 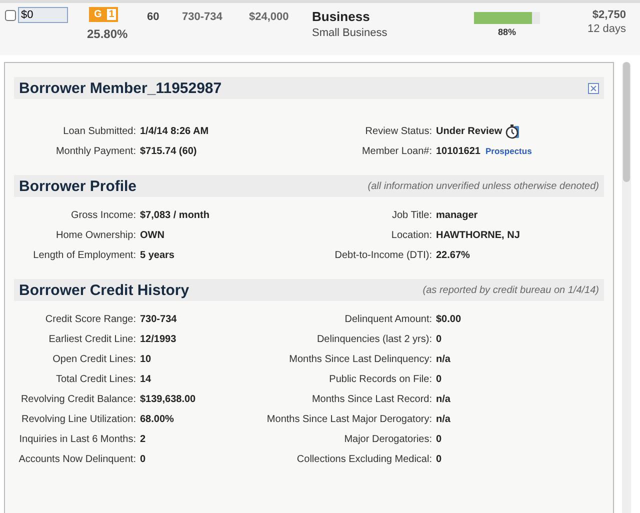 What do you see at coordinates (453, 255) in the screenshot?
I see `field-value: 22.67%` at bounding box center [453, 255].